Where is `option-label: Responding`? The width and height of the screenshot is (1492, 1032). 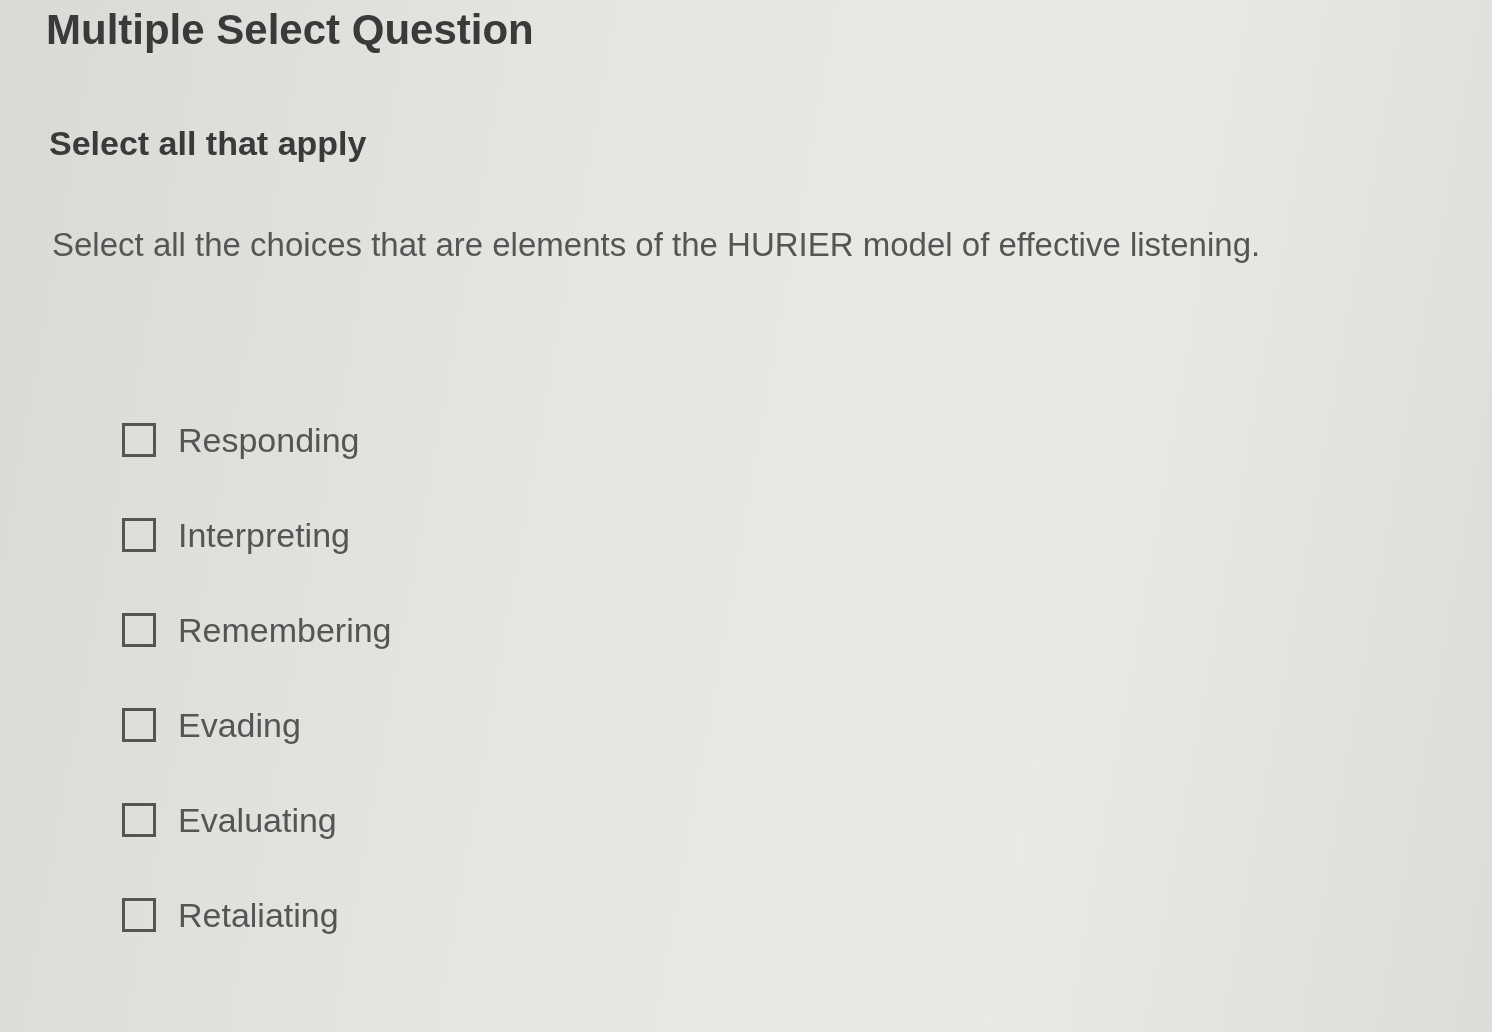
option-label: Responding is located at coordinates (269, 440).